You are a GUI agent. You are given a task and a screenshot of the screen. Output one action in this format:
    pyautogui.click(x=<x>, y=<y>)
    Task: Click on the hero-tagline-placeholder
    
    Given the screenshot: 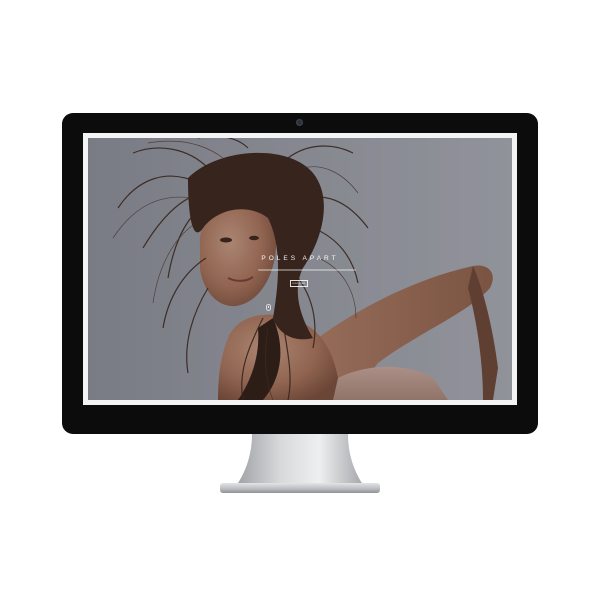 What is the action you would take?
    pyautogui.click(x=307, y=270)
    